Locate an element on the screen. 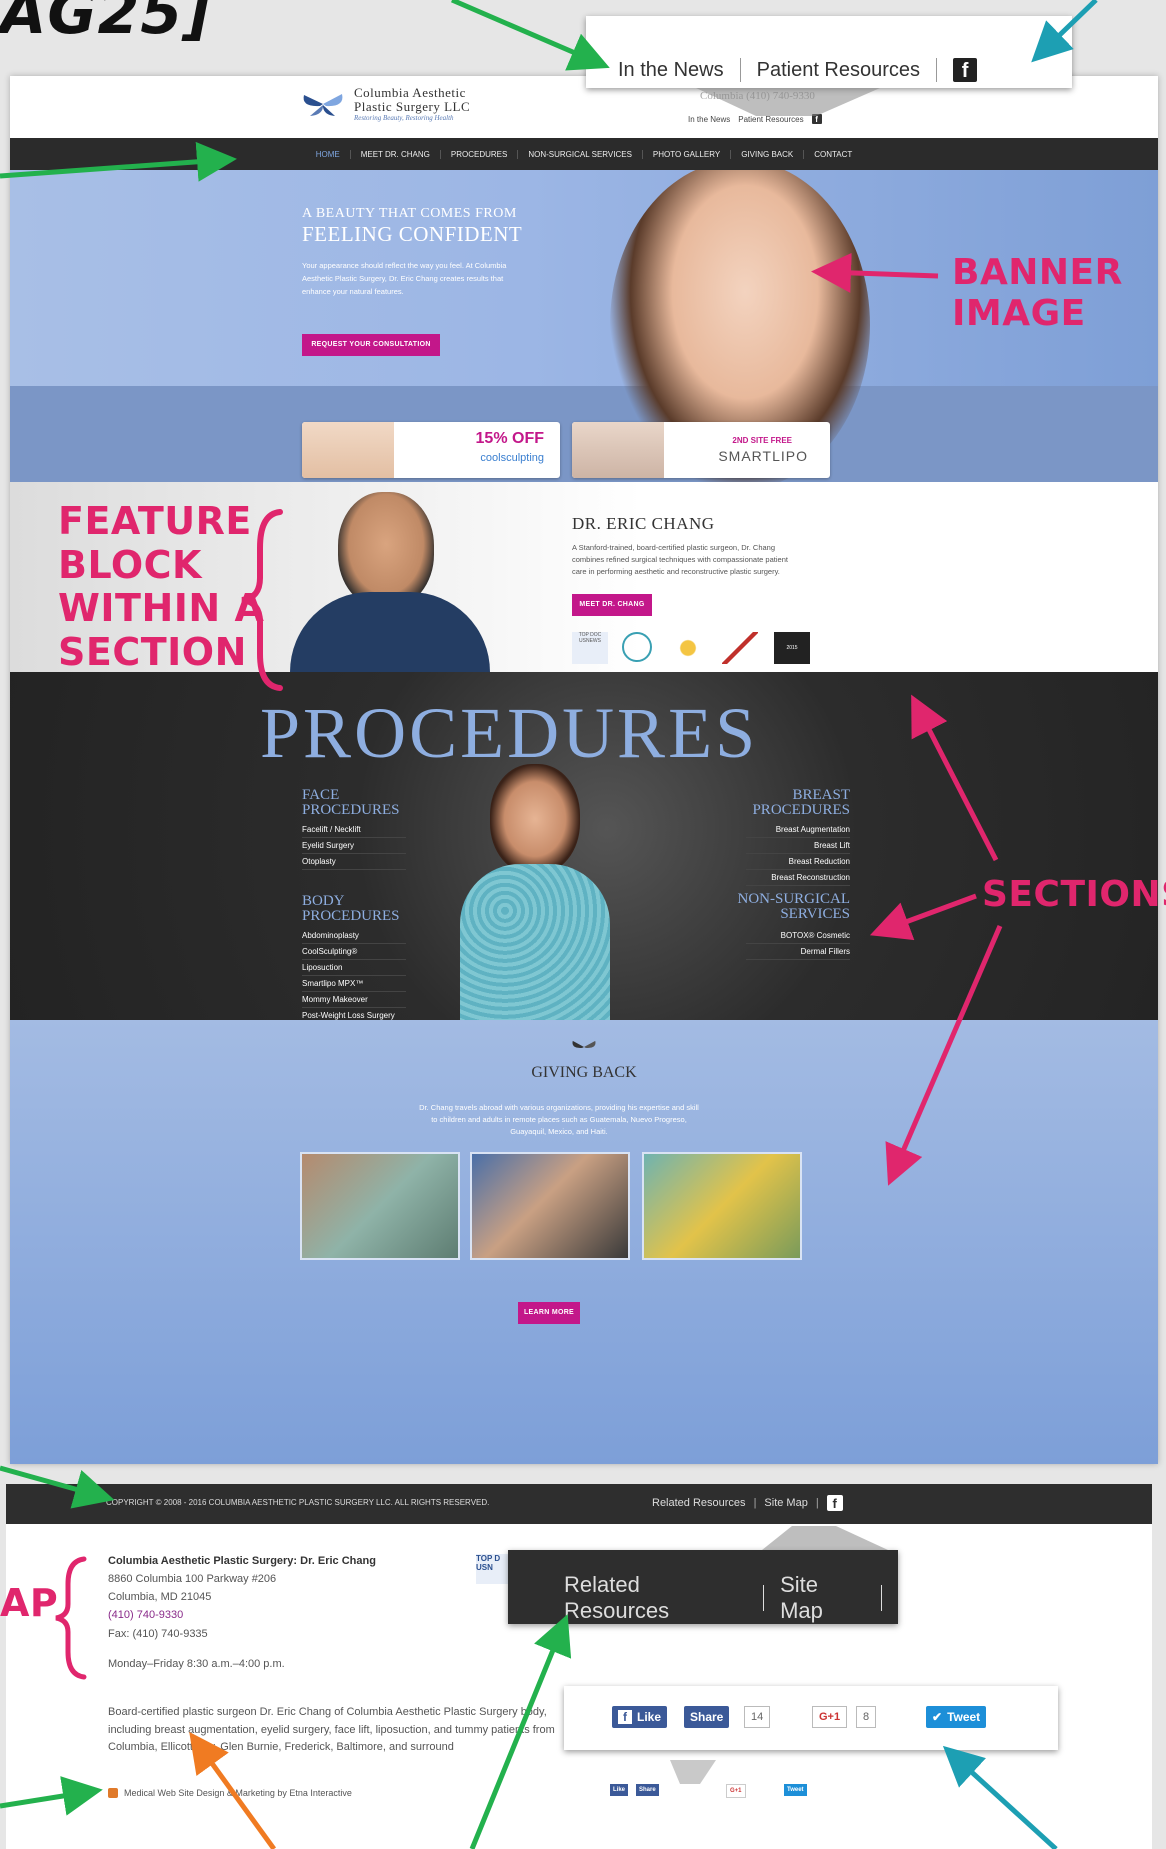  banner-image-label: BANNER IMAGE is located at coordinates (1037, 293).